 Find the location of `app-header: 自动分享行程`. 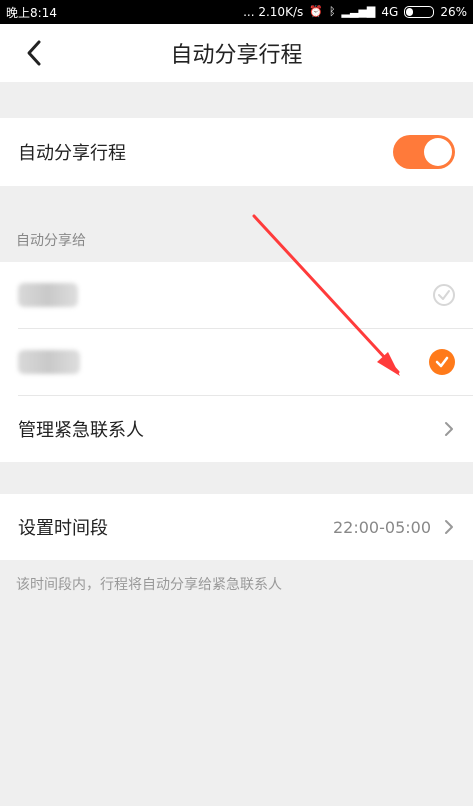

app-header: 自动分享行程 is located at coordinates (236, 53).